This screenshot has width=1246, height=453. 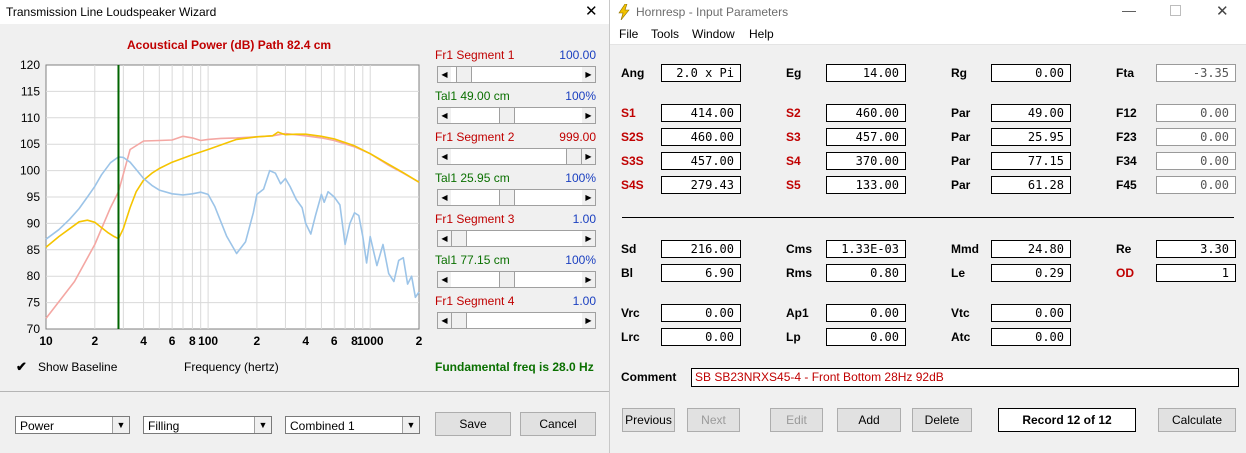 What do you see at coordinates (473, 424) in the screenshot?
I see `save-button: Save` at bounding box center [473, 424].